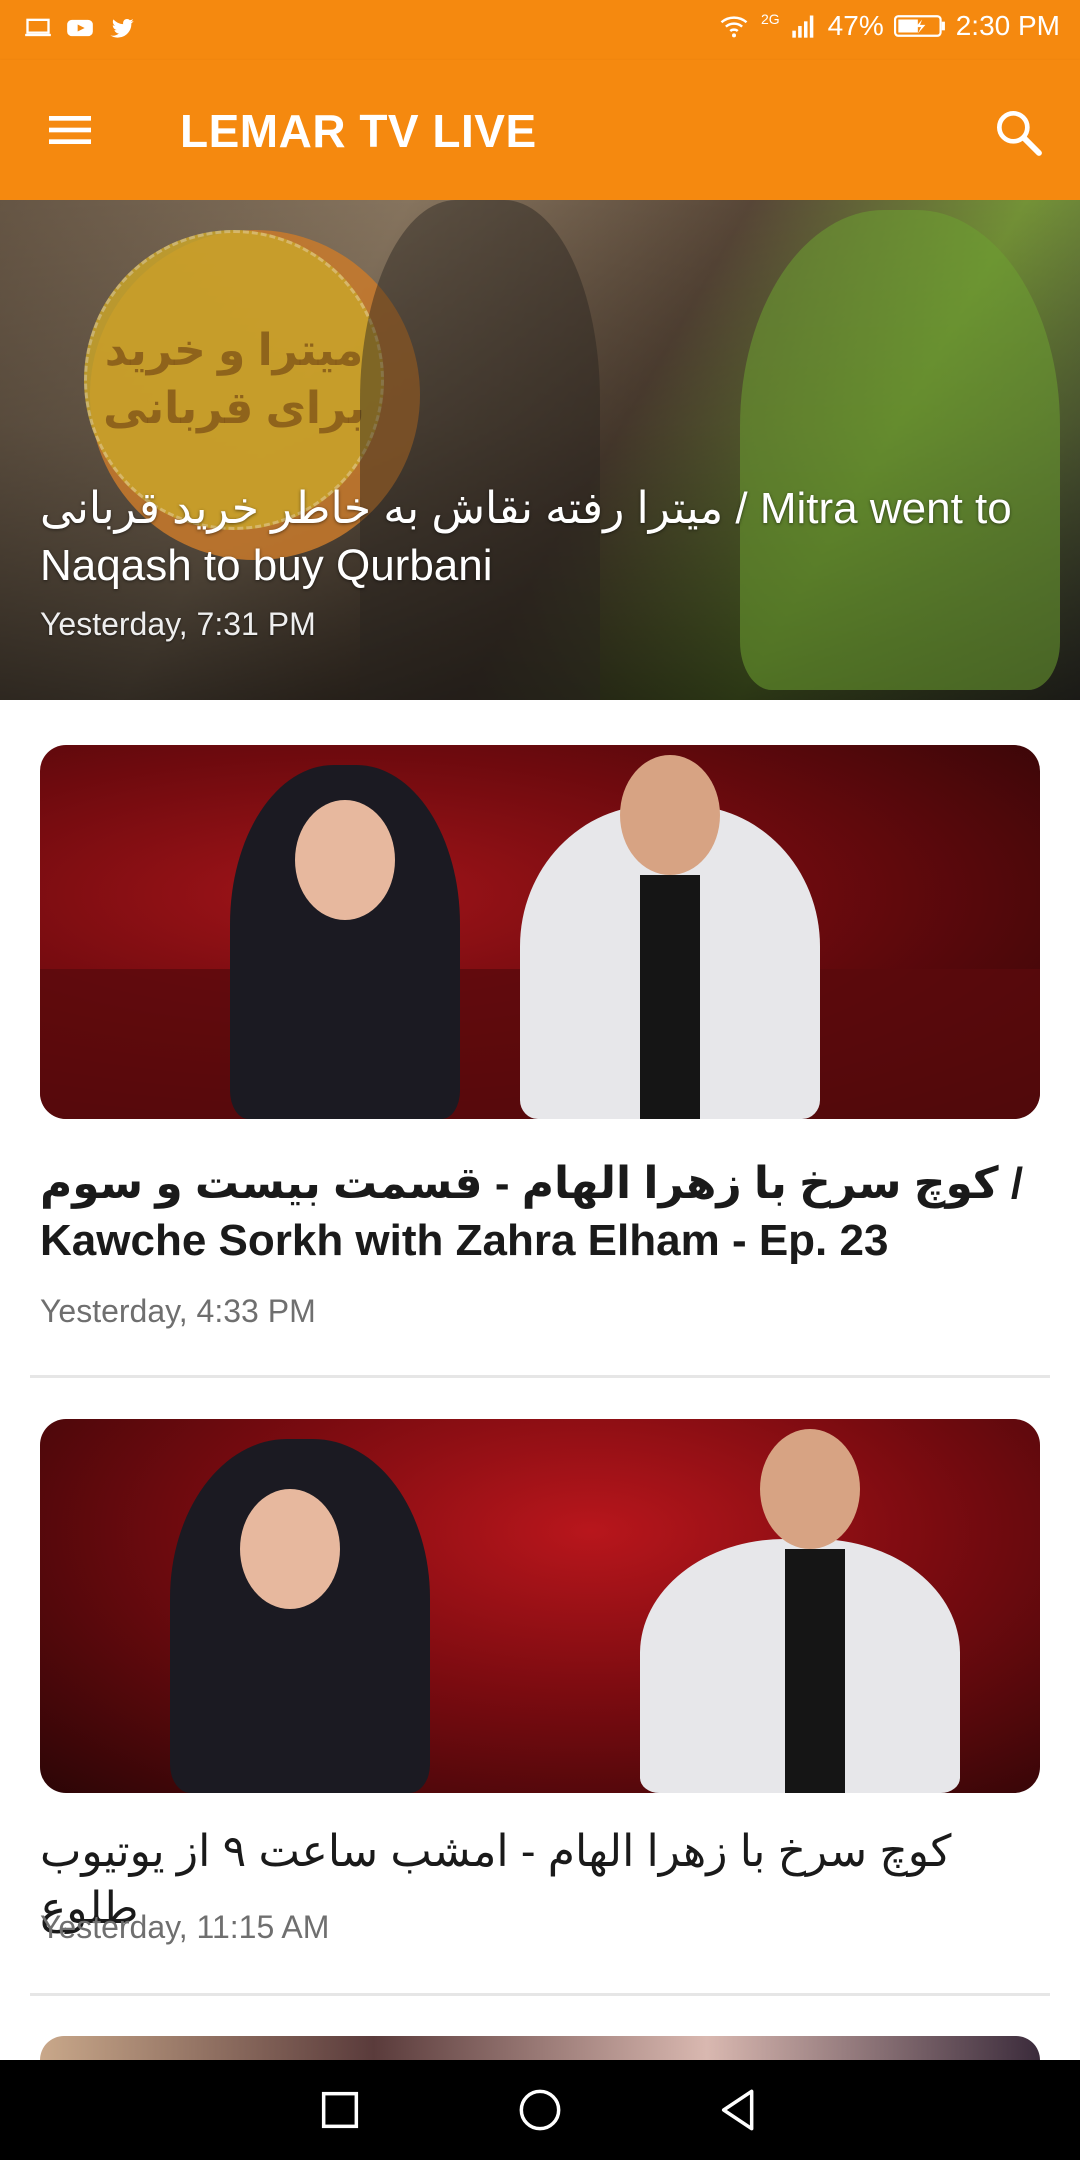  I want to click on signal-icon, so click(803, 26).